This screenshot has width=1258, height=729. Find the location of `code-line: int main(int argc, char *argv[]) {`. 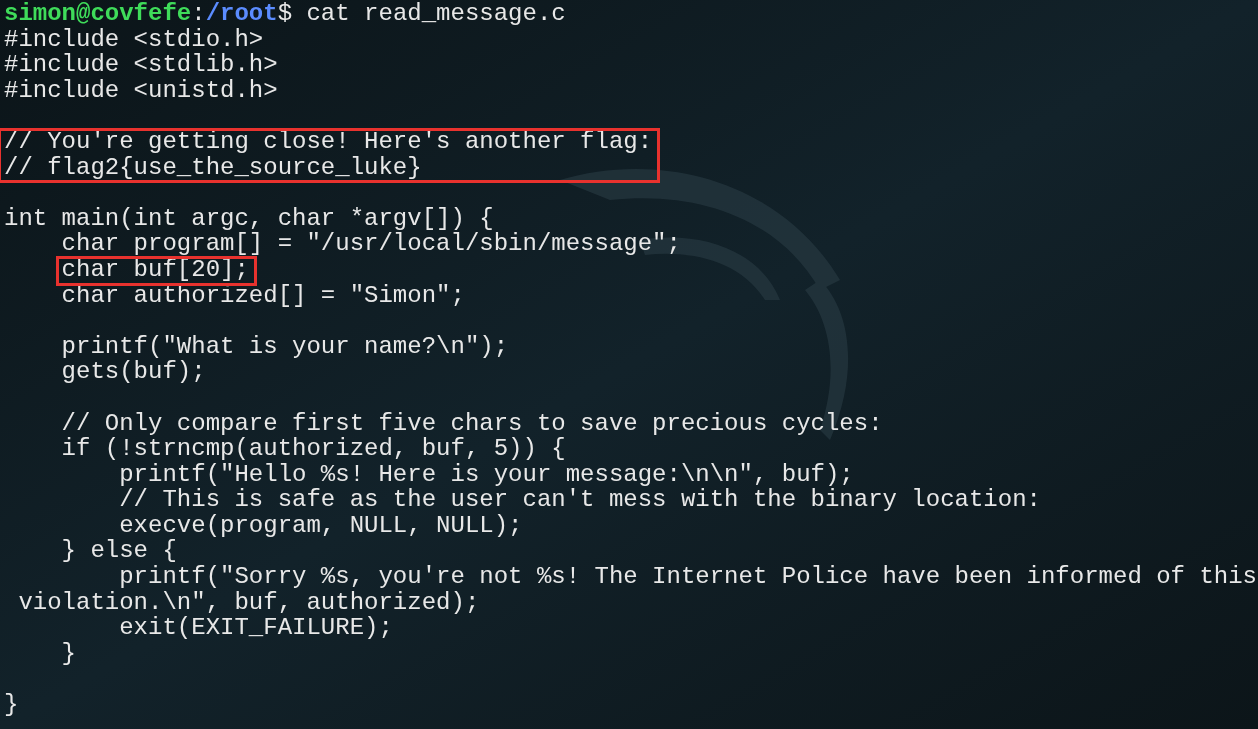

code-line: int main(int argc, char *argv[]) { is located at coordinates (249, 218).